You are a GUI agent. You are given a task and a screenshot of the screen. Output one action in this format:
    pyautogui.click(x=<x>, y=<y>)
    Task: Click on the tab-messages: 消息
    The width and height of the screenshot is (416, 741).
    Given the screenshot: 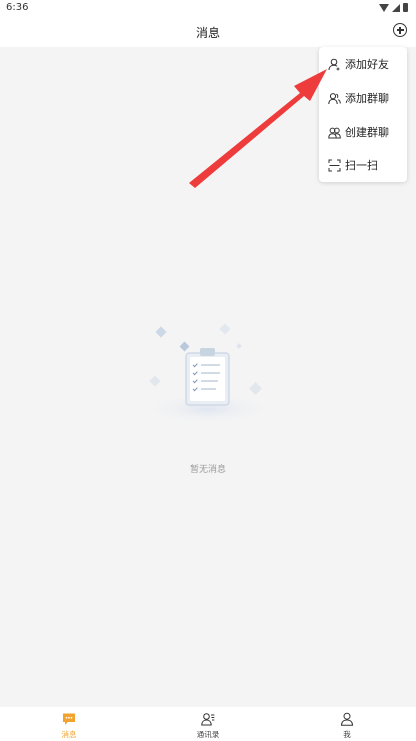 What is the action you would take?
    pyautogui.click(x=69, y=724)
    